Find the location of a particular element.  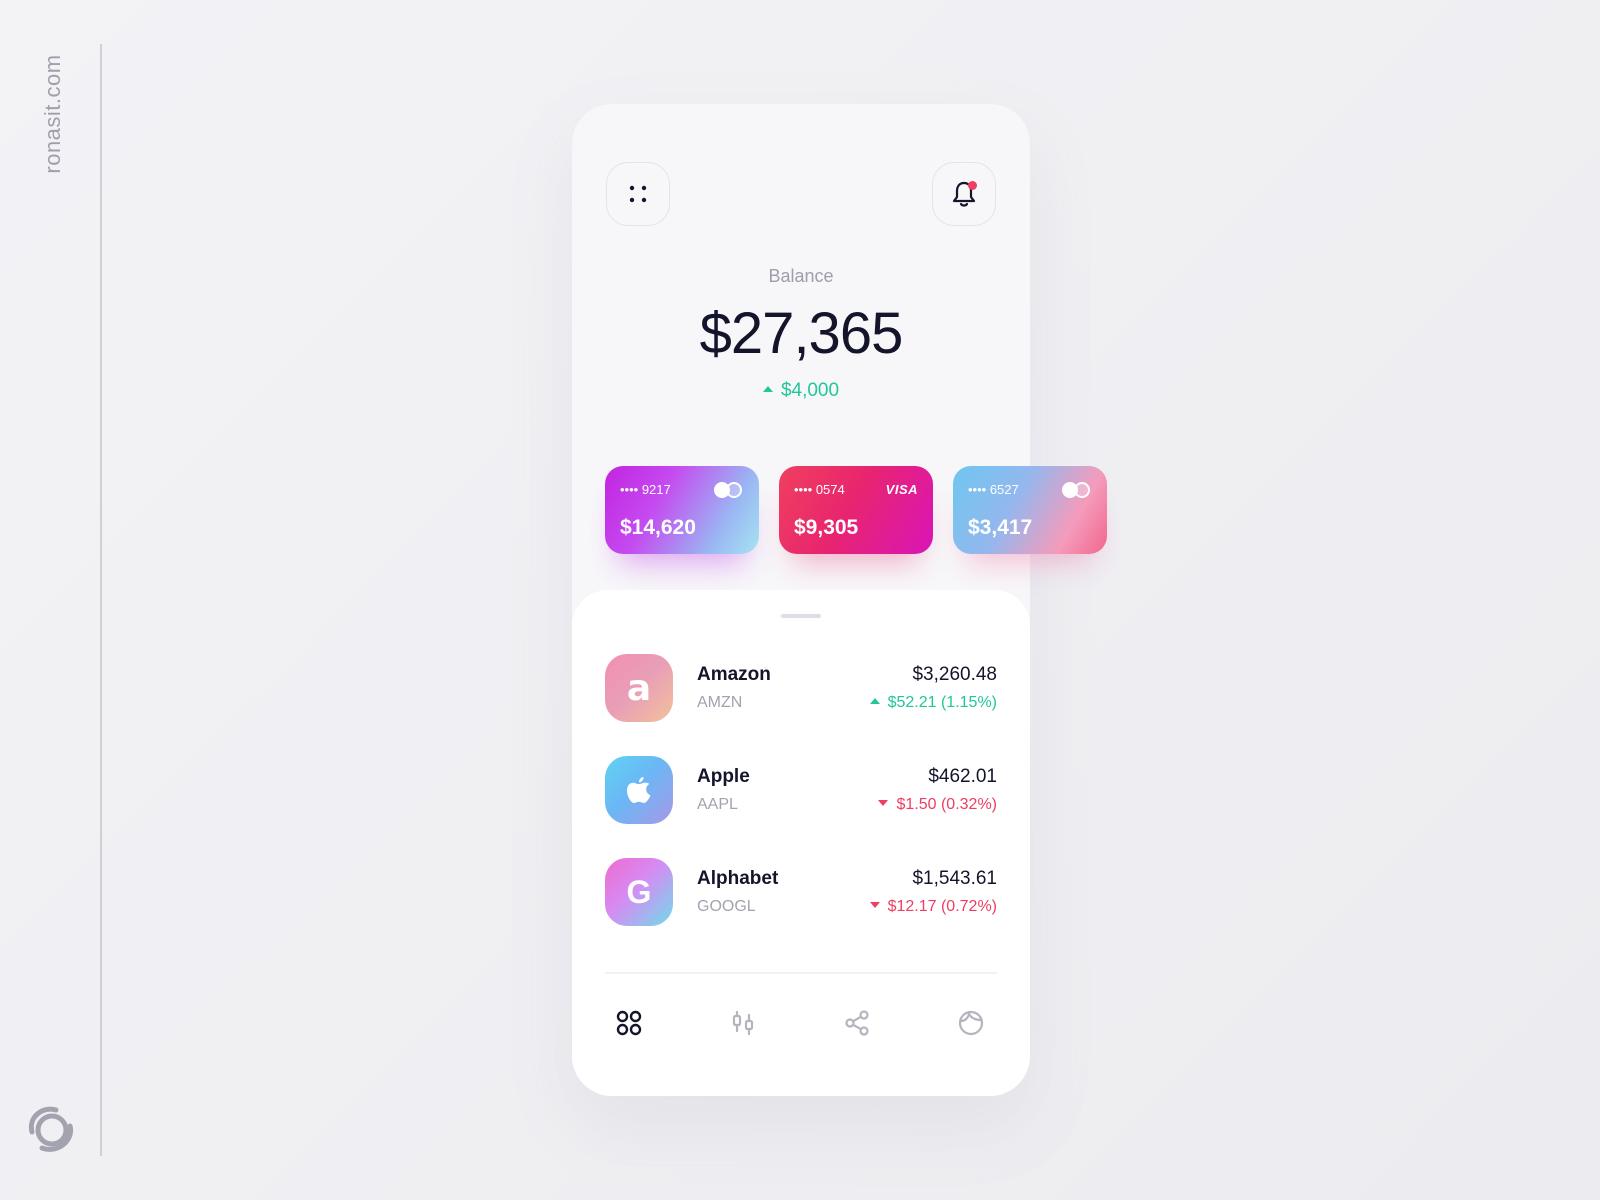

stock-change-value: $52.21 (1.15%) is located at coordinates (942, 702).